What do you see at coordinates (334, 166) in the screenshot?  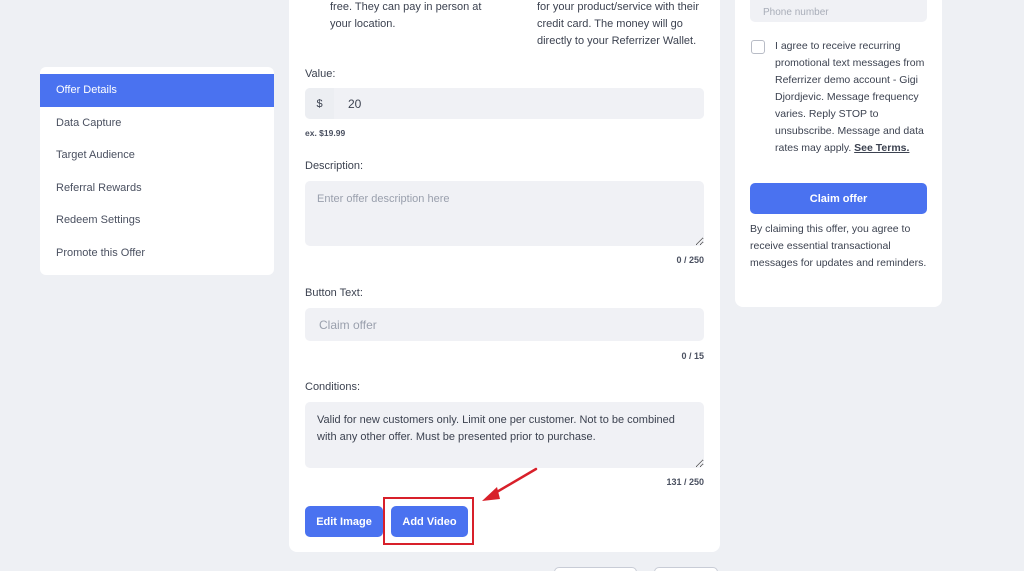 I see `description-label: Description:` at bounding box center [334, 166].